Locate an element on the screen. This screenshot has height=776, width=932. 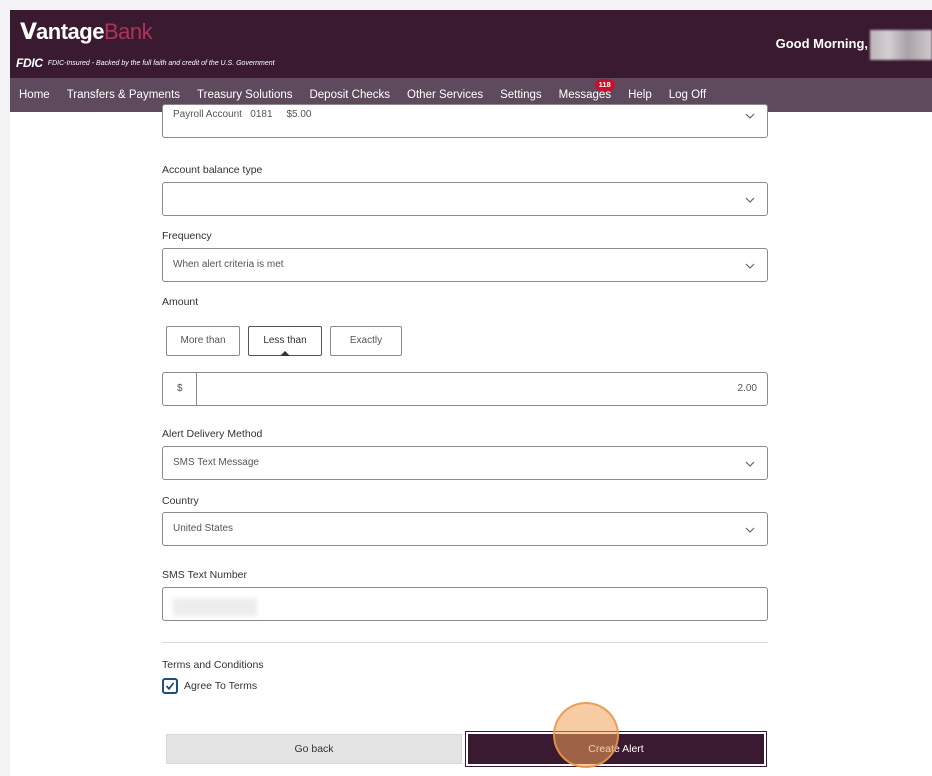
account-number: 0181 is located at coordinates (261, 114).